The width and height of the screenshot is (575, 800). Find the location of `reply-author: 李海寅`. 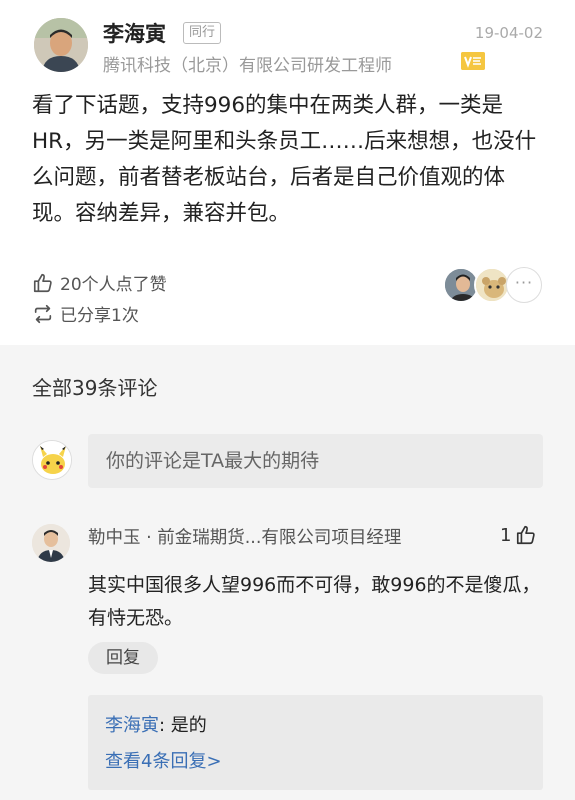

reply-author: 李海寅 is located at coordinates (132, 725).